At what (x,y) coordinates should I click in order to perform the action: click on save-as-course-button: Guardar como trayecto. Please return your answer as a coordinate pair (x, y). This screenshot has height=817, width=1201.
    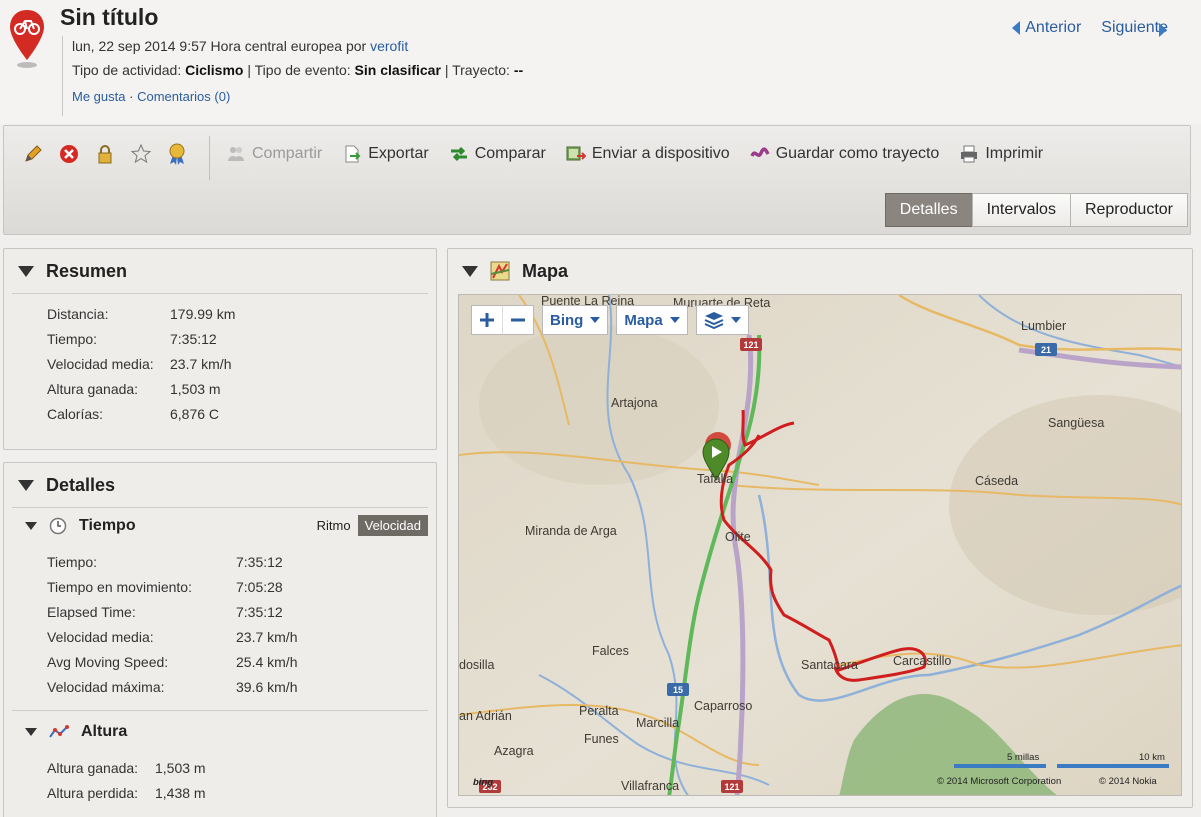
    Looking at the image, I should click on (844, 154).